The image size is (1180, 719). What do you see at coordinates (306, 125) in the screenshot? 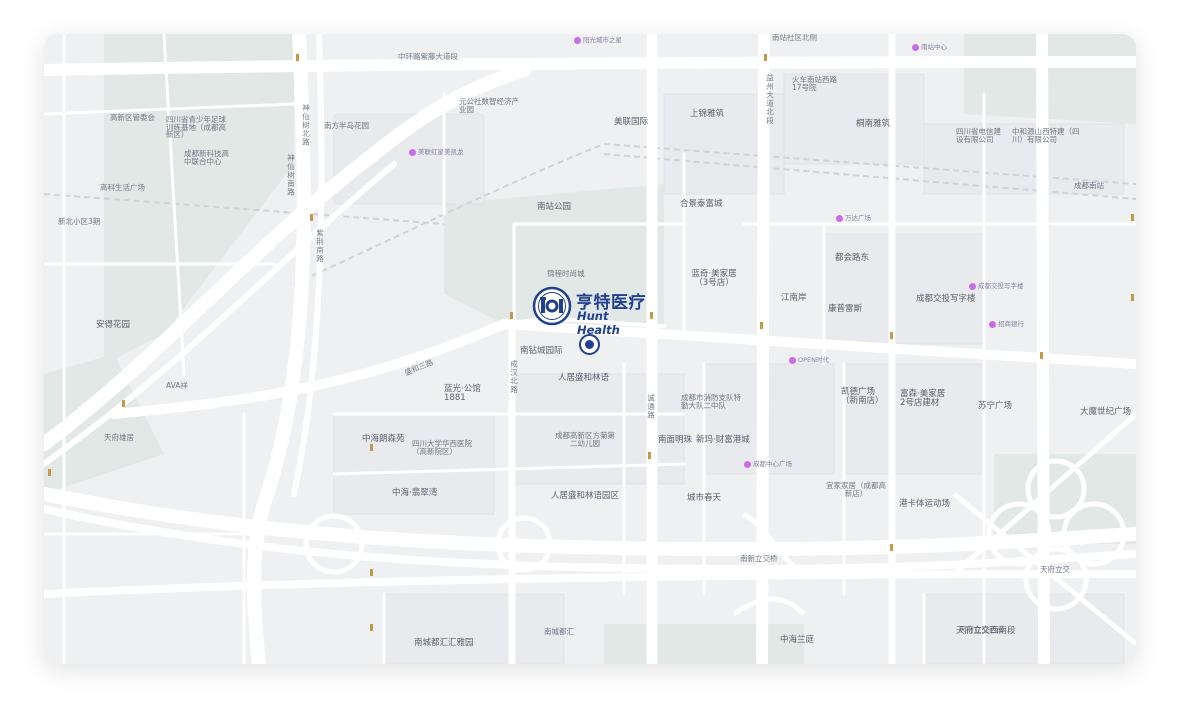
I see `road-label: 神仙树北路` at bounding box center [306, 125].